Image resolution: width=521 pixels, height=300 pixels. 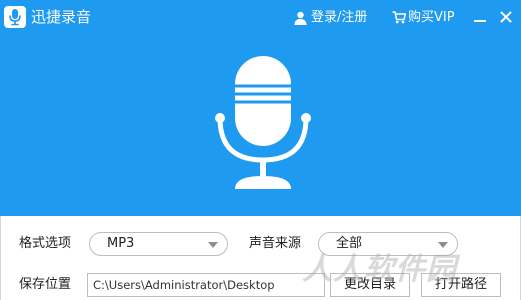 What do you see at coordinates (61, 17) in the screenshot?
I see `app-title: 迅捷录音` at bounding box center [61, 17].